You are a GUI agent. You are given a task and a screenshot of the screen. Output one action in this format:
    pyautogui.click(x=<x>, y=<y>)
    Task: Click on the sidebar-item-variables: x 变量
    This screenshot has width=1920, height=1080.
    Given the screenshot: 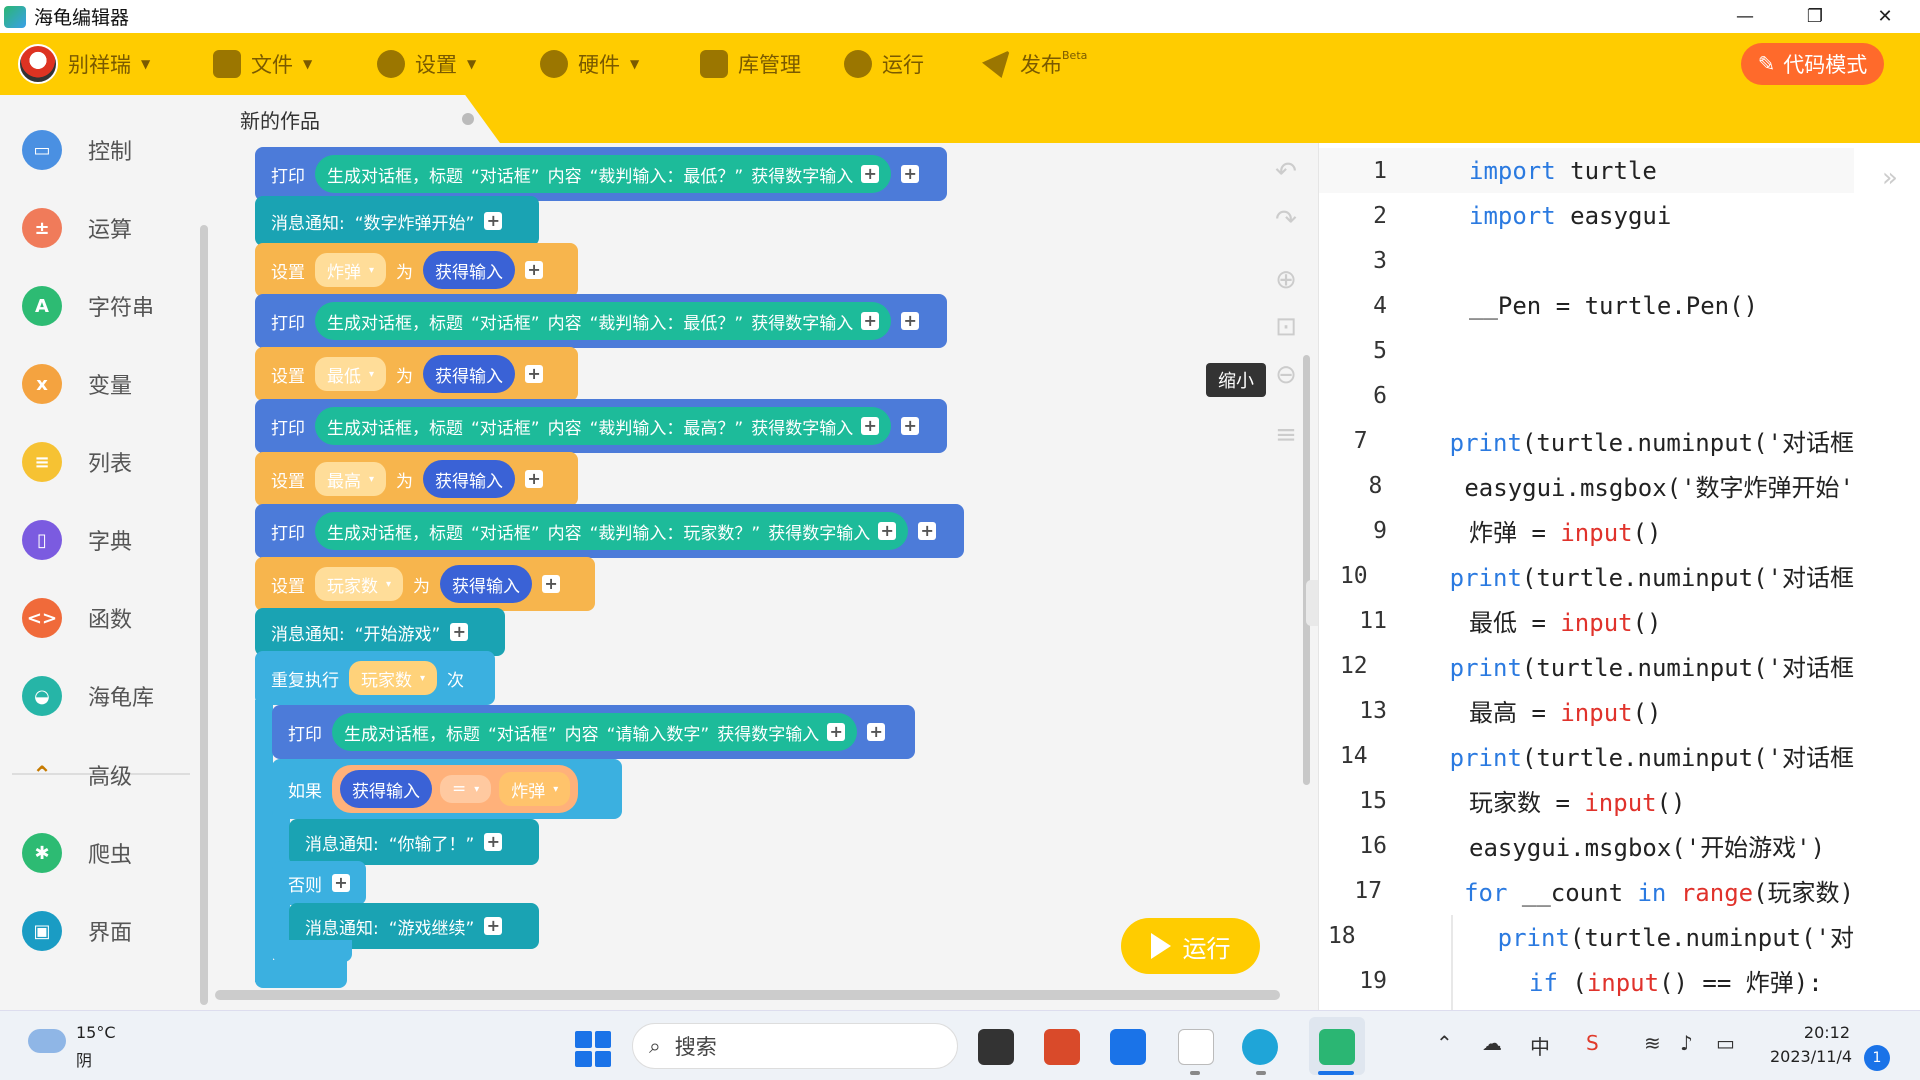 What is the action you would take?
    pyautogui.click(x=77, y=384)
    